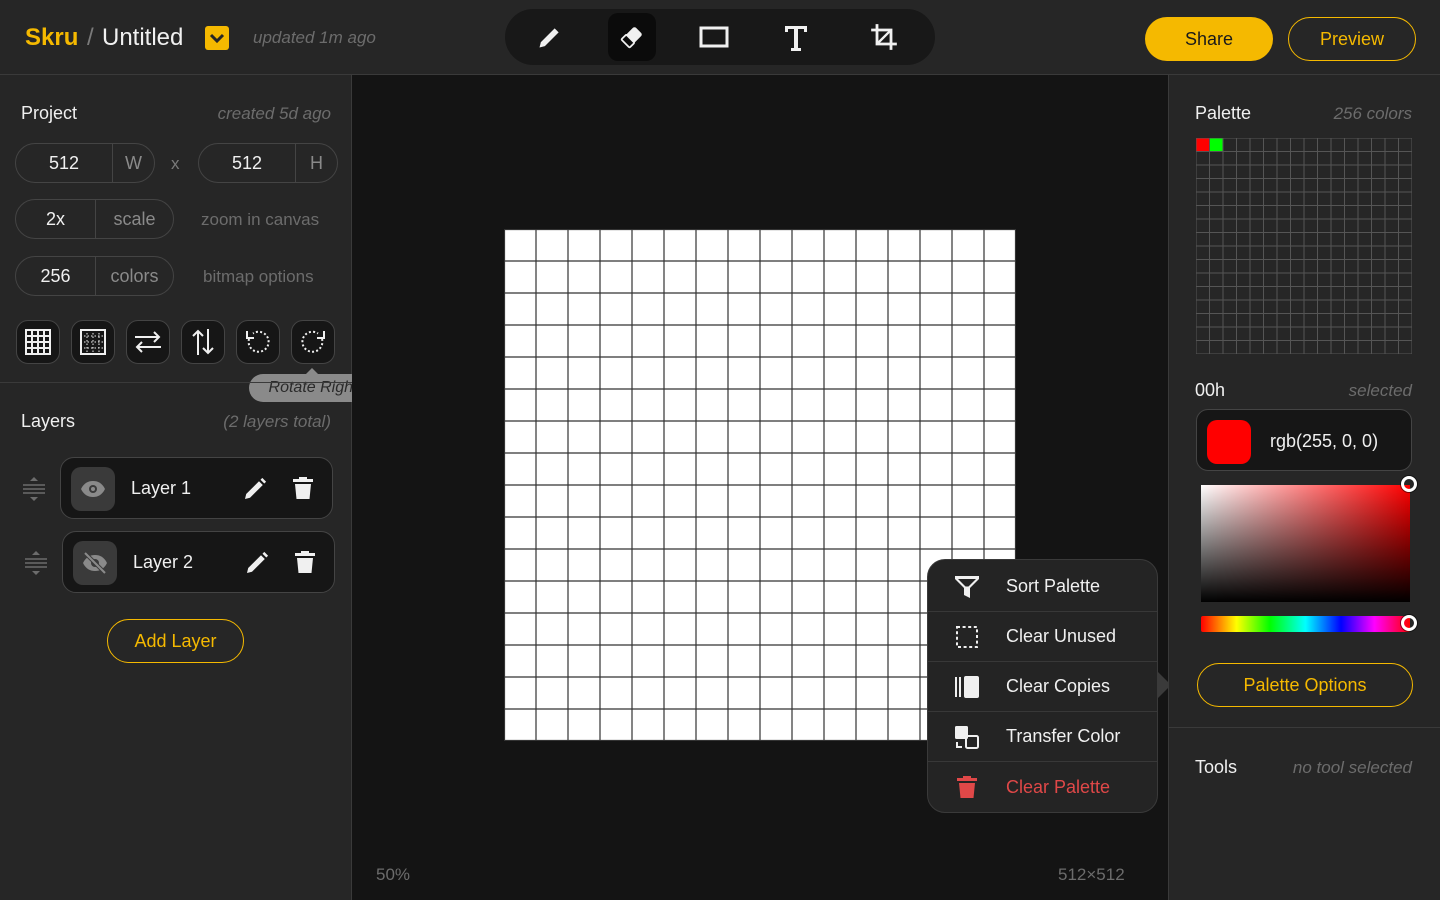 This screenshot has height=900, width=1440. I want to click on menu-item-clear-copies: Clear Copies, so click(1042, 687).